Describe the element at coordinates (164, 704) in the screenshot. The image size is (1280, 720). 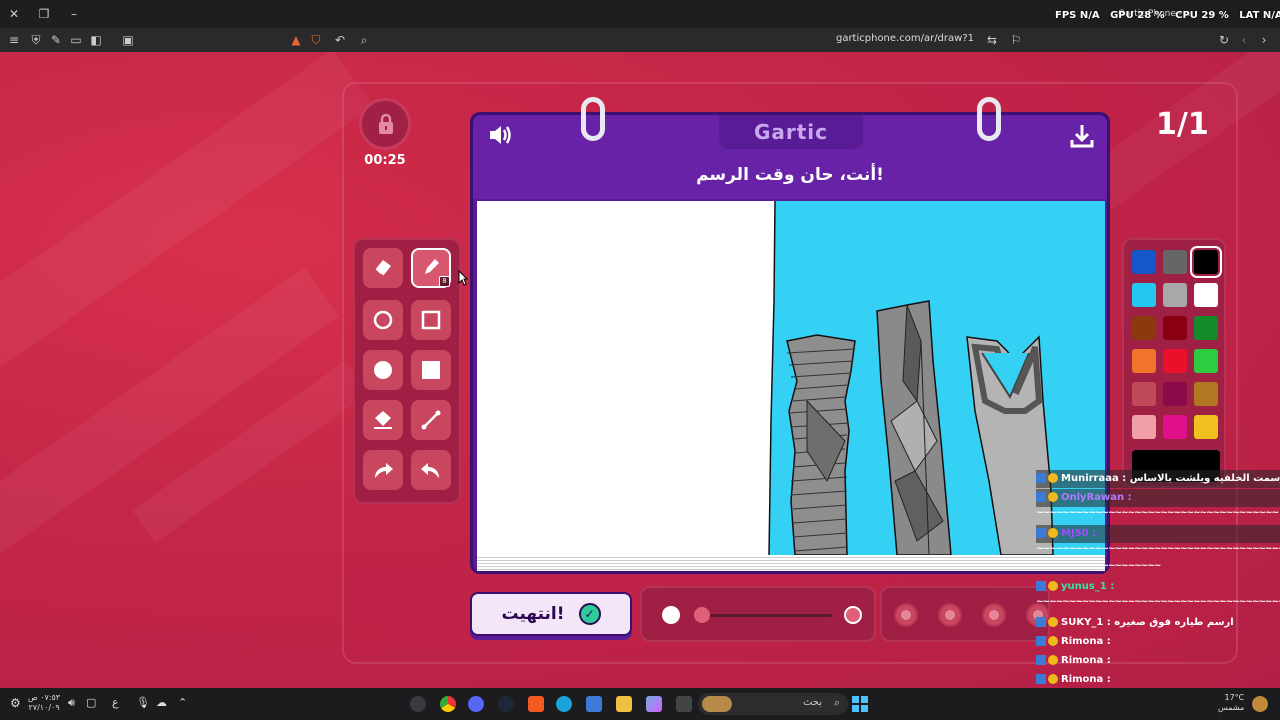
I see `onedrive-icon: ☁` at that location.